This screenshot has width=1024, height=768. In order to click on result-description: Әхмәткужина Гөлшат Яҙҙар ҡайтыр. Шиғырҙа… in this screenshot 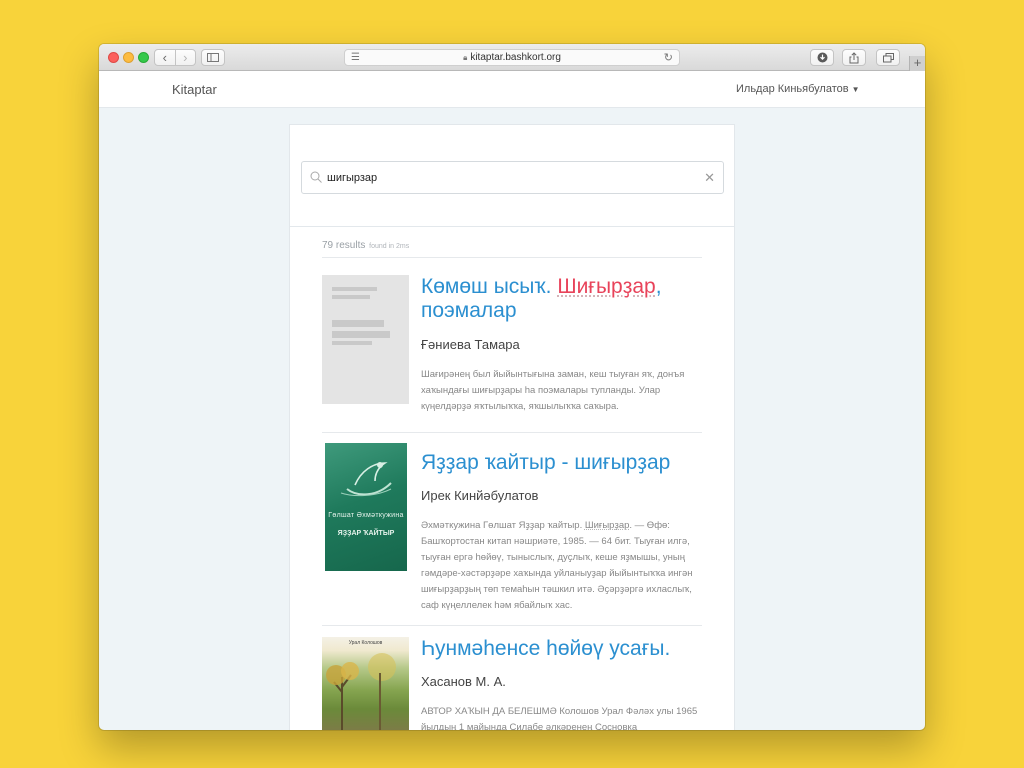, I will do `click(562, 566)`.